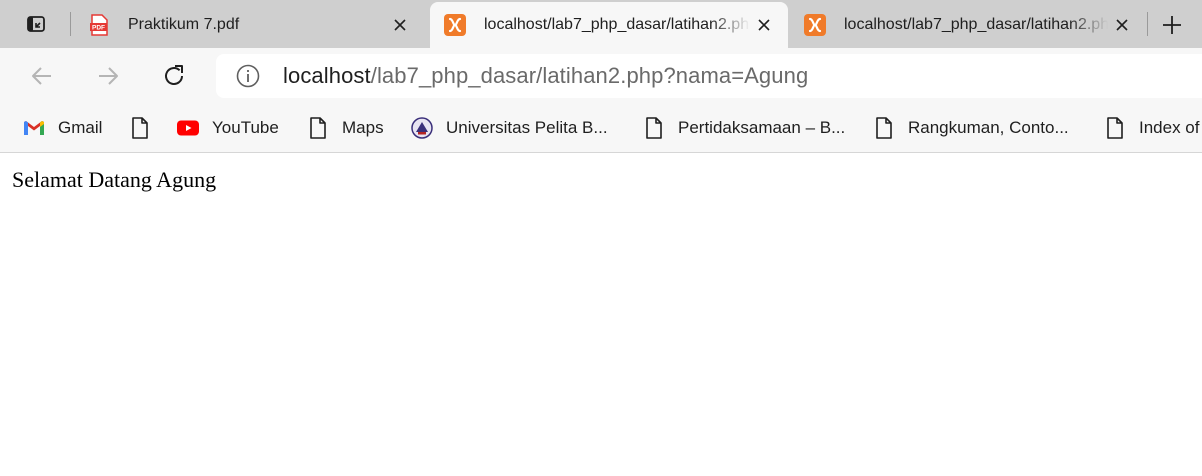 This screenshot has width=1202, height=476. Describe the element at coordinates (1169, 127) in the screenshot. I see `bookmark-label: Index of` at that location.